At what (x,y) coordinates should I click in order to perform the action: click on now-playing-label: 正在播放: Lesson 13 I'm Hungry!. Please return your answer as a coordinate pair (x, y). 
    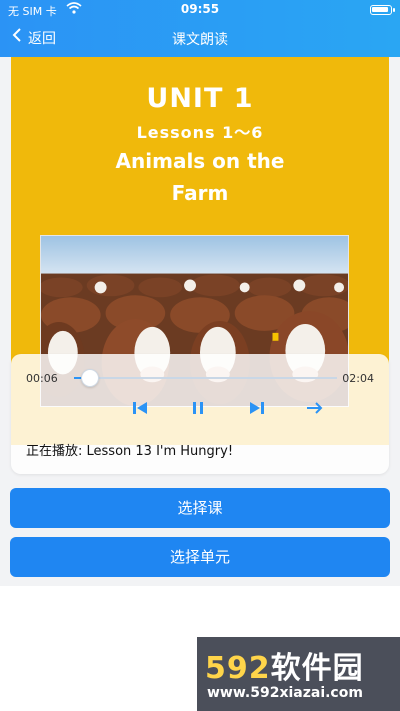
    Looking at the image, I should click on (130, 451).